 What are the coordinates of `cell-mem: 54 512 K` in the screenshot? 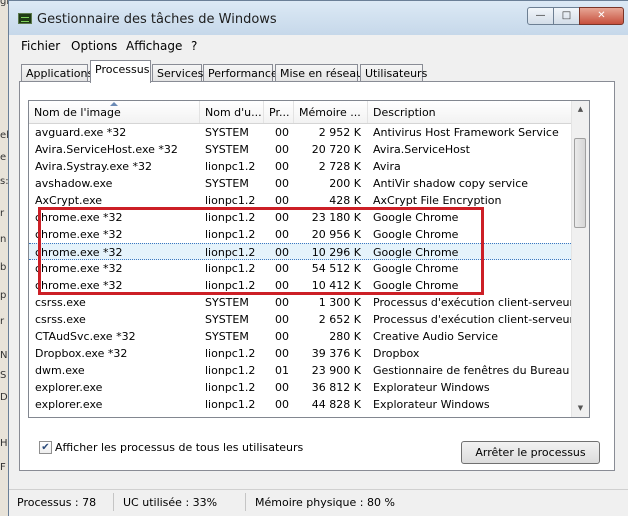 It's located at (336, 268).